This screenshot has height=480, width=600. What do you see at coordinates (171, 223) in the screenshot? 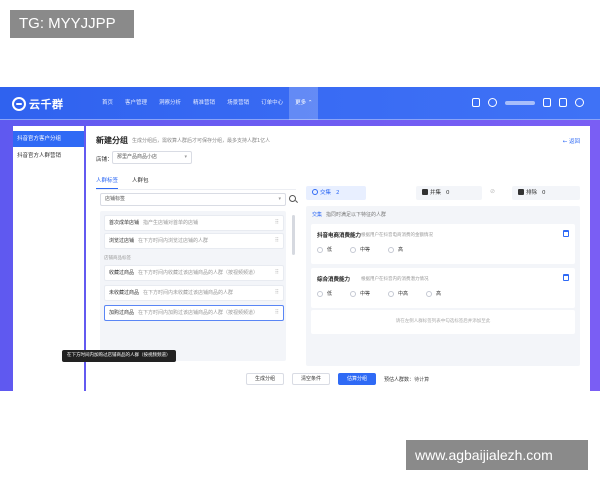
I see `tag-desc: 指产生店铺对首单的店铺` at bounding box center [171, 223].